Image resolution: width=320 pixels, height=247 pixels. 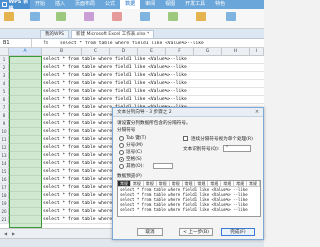 I want to click on other-checkbox, so click(x=121, y=166).